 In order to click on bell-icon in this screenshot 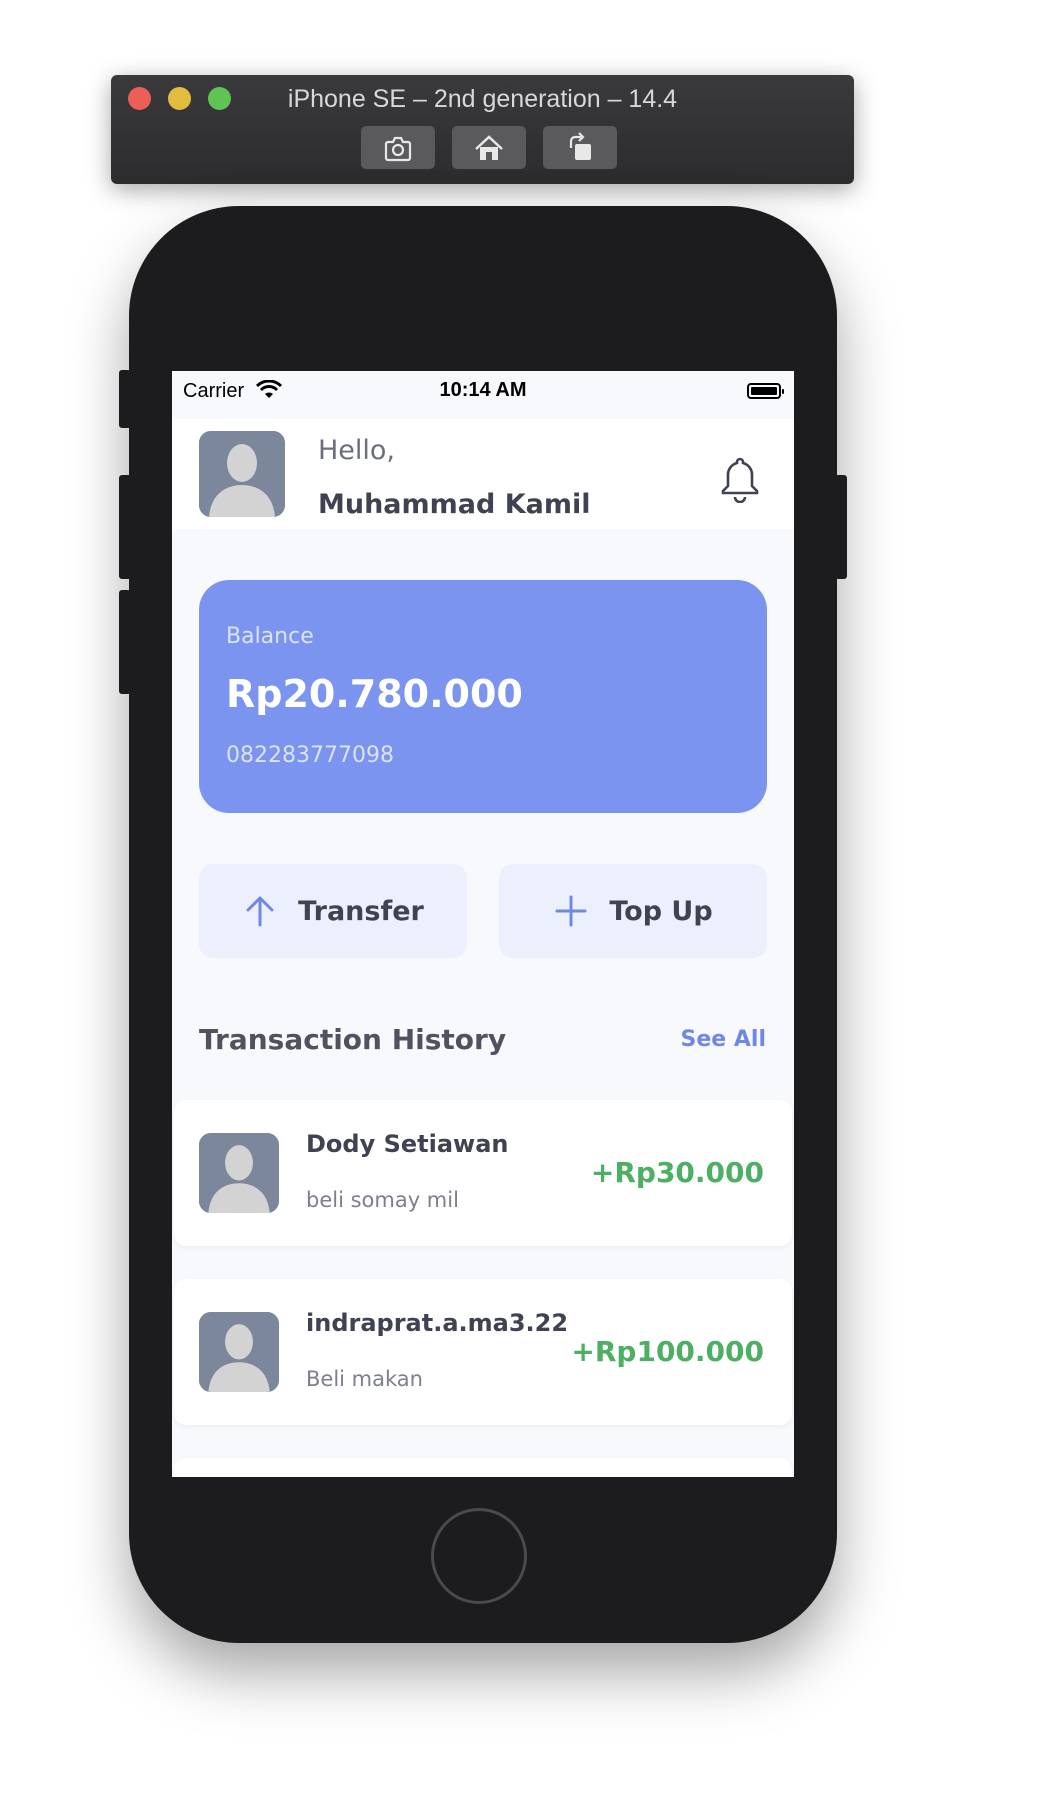, I will do `click(740, 479)`.